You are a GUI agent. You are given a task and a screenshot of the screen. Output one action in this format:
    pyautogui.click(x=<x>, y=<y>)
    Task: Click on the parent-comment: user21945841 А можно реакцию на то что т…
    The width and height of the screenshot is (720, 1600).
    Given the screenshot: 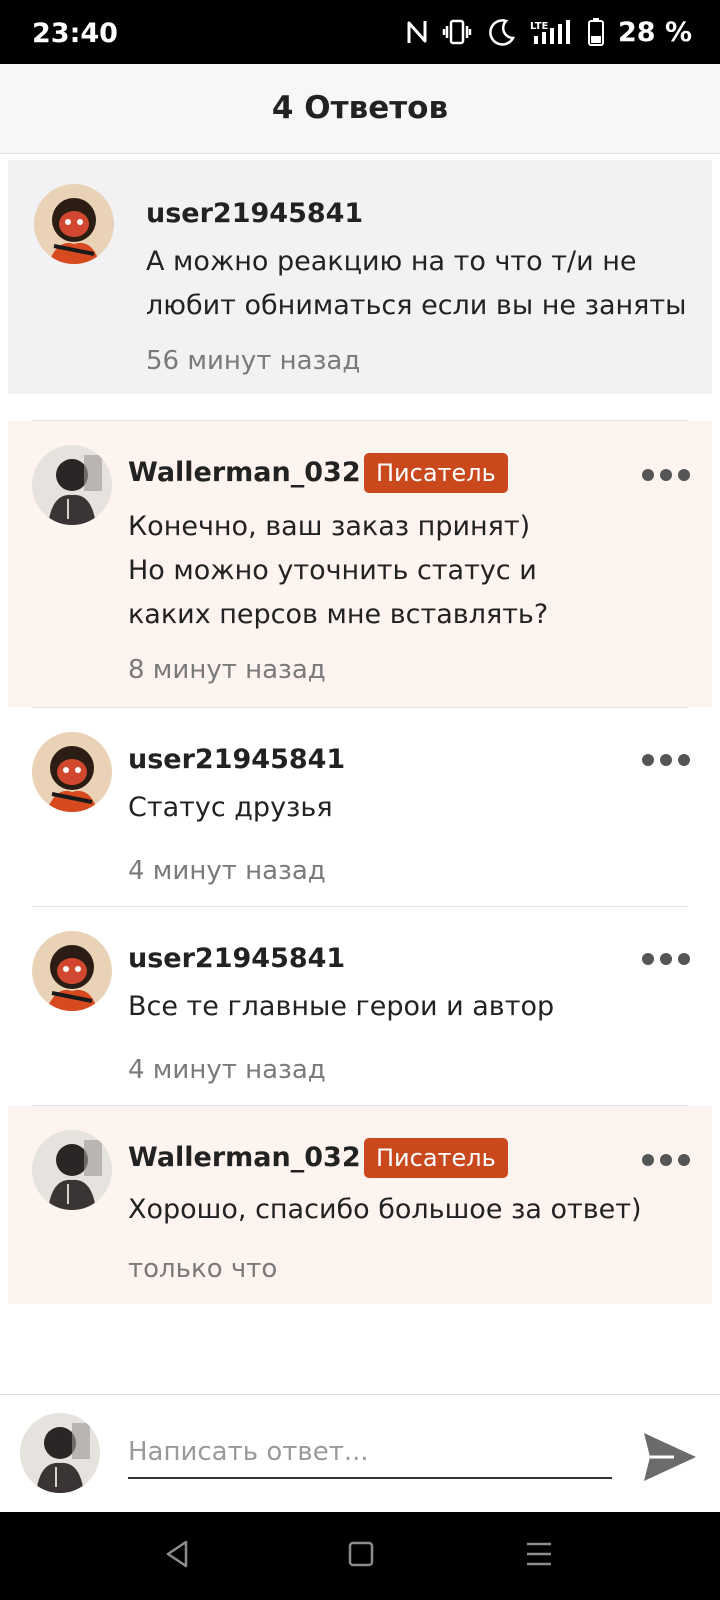 What is the action you would take?
    pyautogui.click(x=360, y=277)
    